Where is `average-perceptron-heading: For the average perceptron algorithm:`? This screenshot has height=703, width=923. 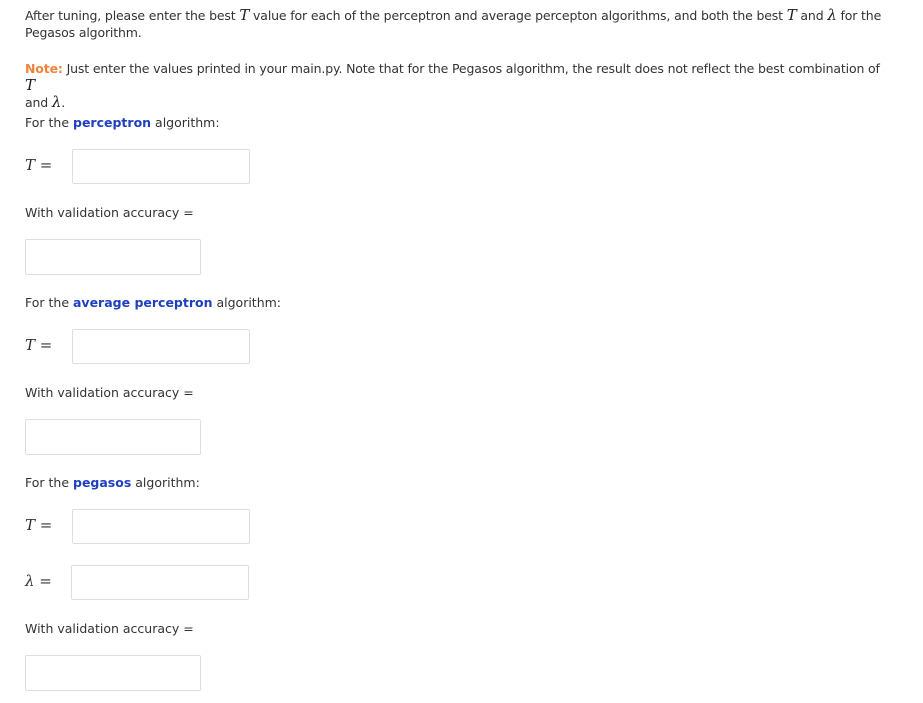
average-perceptron-heading: For the average perceptron algorithm: is located at coordinates (153, 302).